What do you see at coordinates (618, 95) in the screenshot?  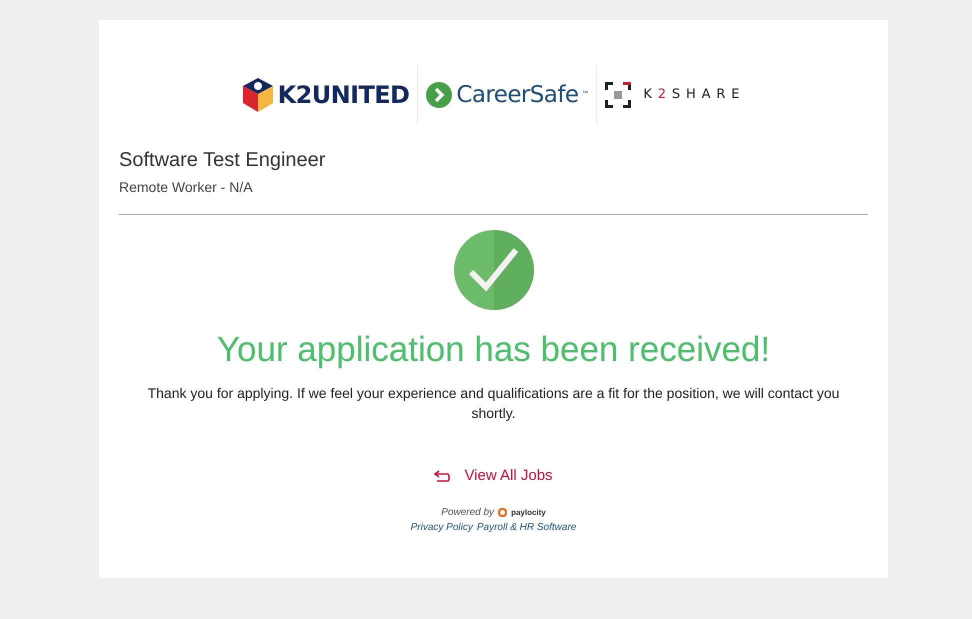 I see `frame-icon` at bounding box center [618, 95].